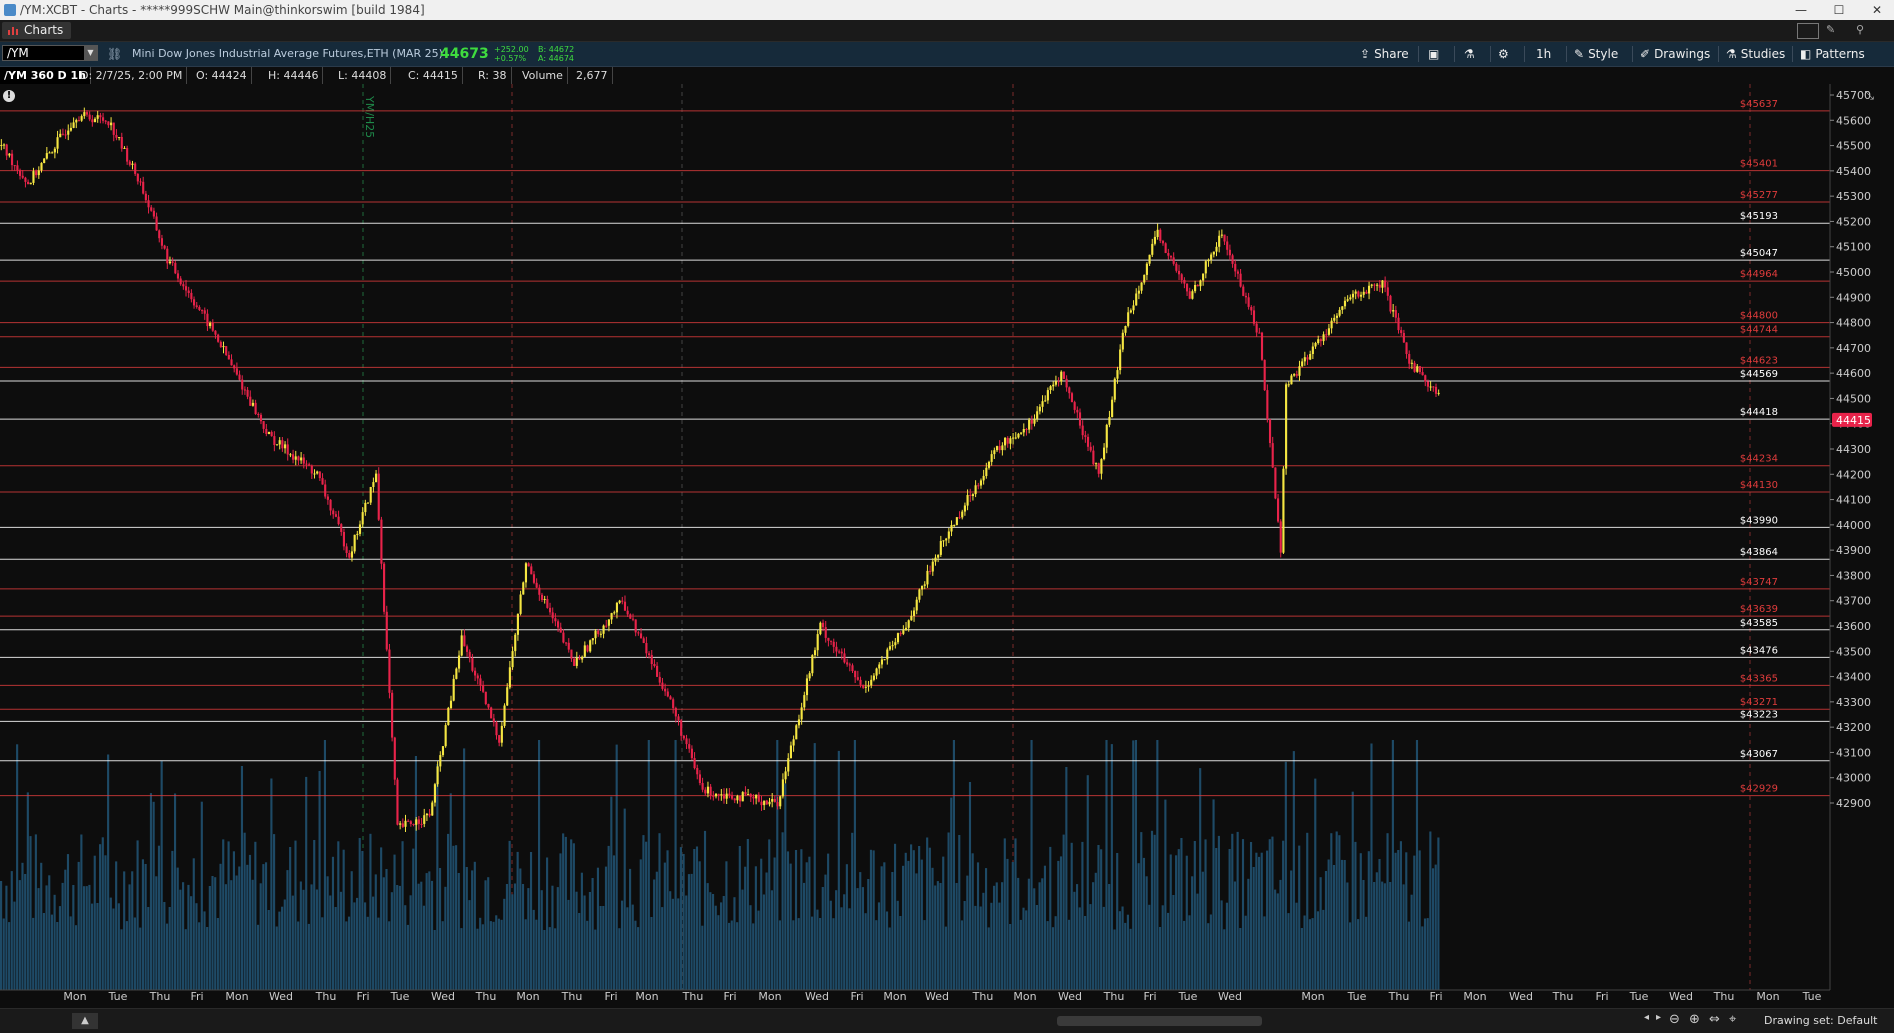 Image resolution: width=1894 pixels, height=1033 pixels. Describe the element at coordinates (937, 995) in the screenshot. I see `time-tick-label: Wed` at that location.